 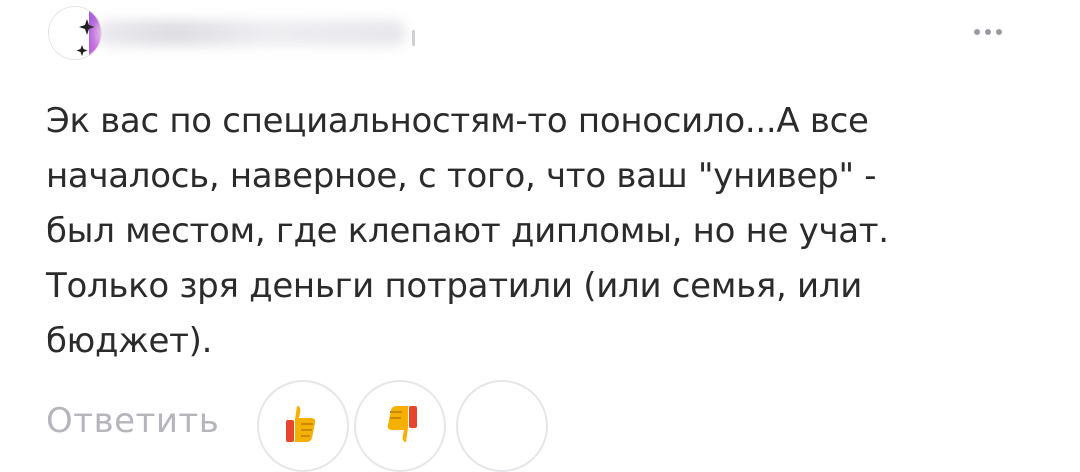 I want to click on avatar, so click(x=75, y=33).